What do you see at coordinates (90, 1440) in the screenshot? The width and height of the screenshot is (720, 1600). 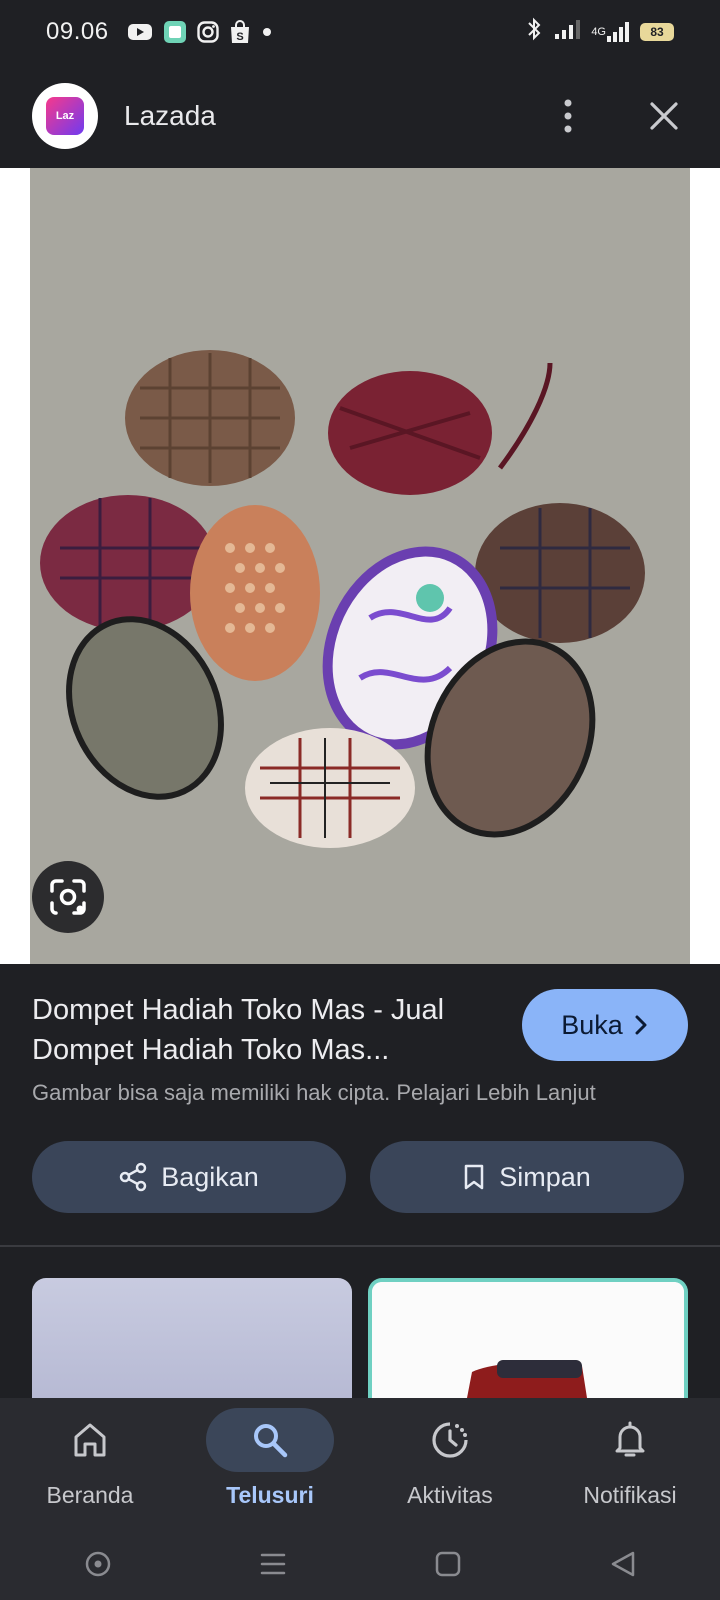 I see `home-icon` at bounding box center [90, 1440].